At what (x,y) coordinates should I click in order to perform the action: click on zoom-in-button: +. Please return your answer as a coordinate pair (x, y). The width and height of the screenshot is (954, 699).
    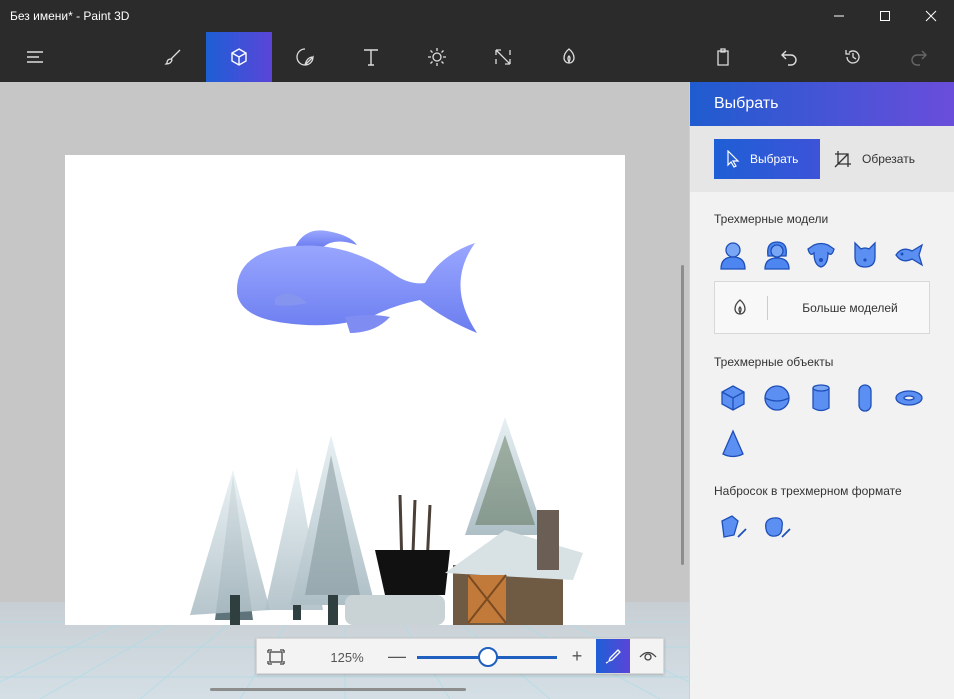
    Looking at the image, I should click on (577, 657).